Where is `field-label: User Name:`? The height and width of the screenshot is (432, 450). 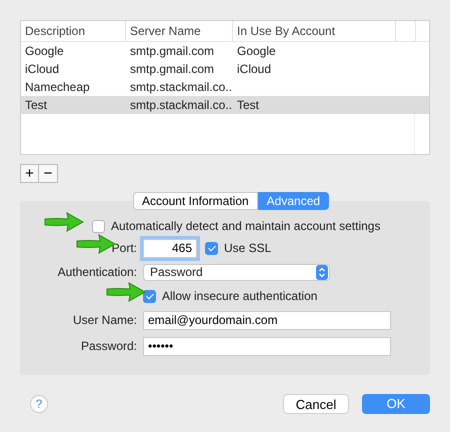 field-label: User Name: is located at coordinates (104, 320).